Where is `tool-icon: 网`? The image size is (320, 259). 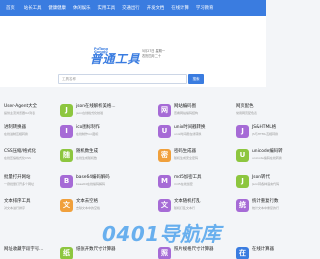 tool-icon: 网 is located at coordinates (164, 110).